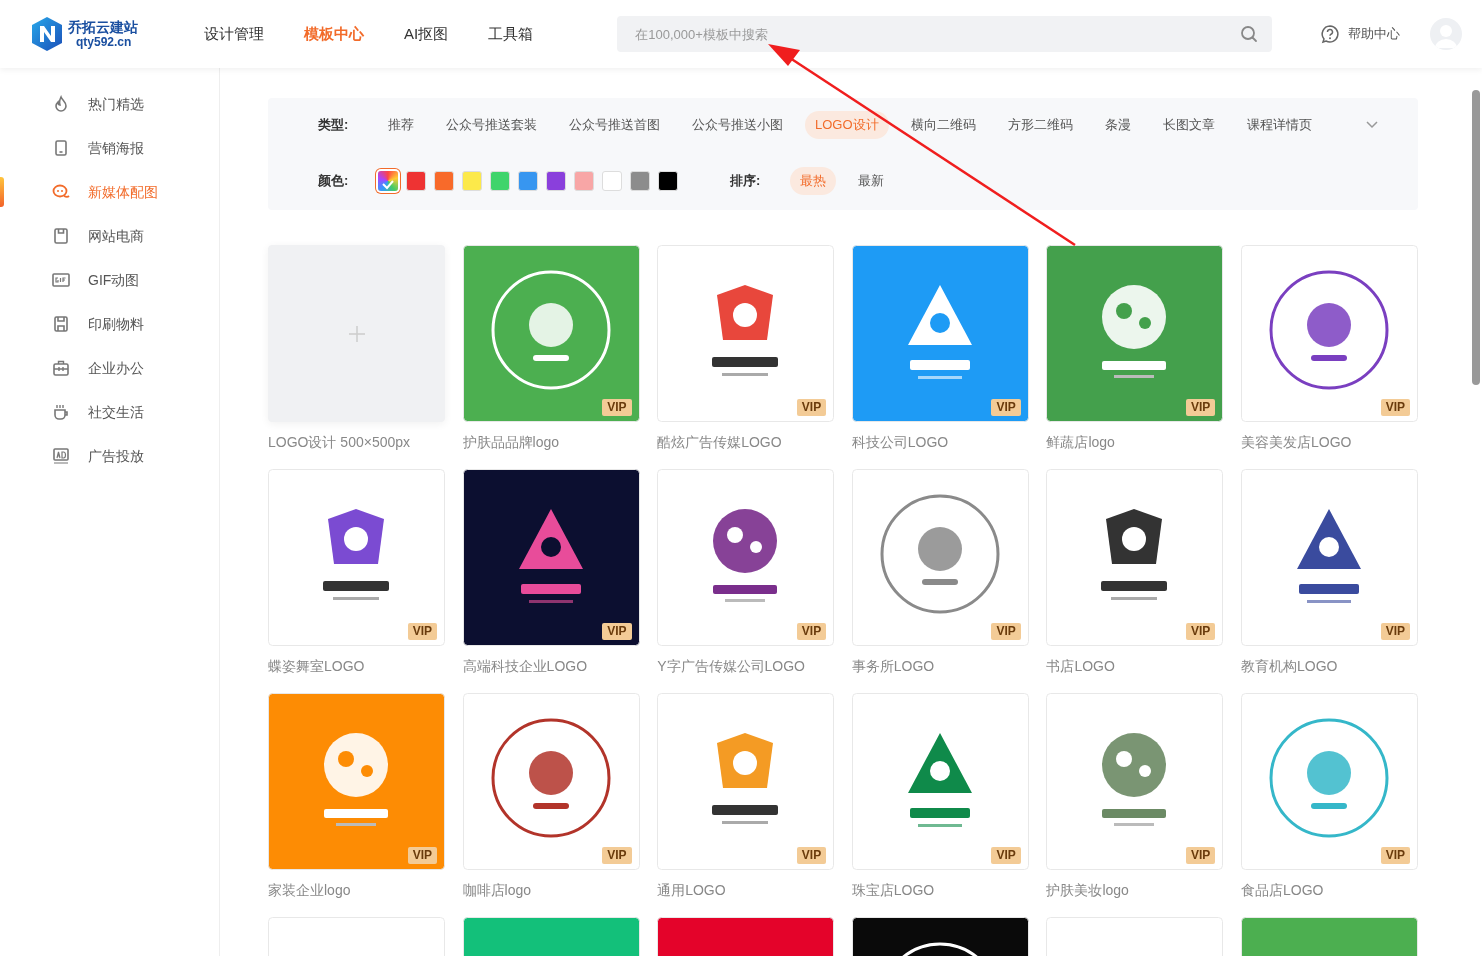  Describe the element at coordinates (1360, 34) in the screenshot. I see `help-button: 帮助中心` at that location.